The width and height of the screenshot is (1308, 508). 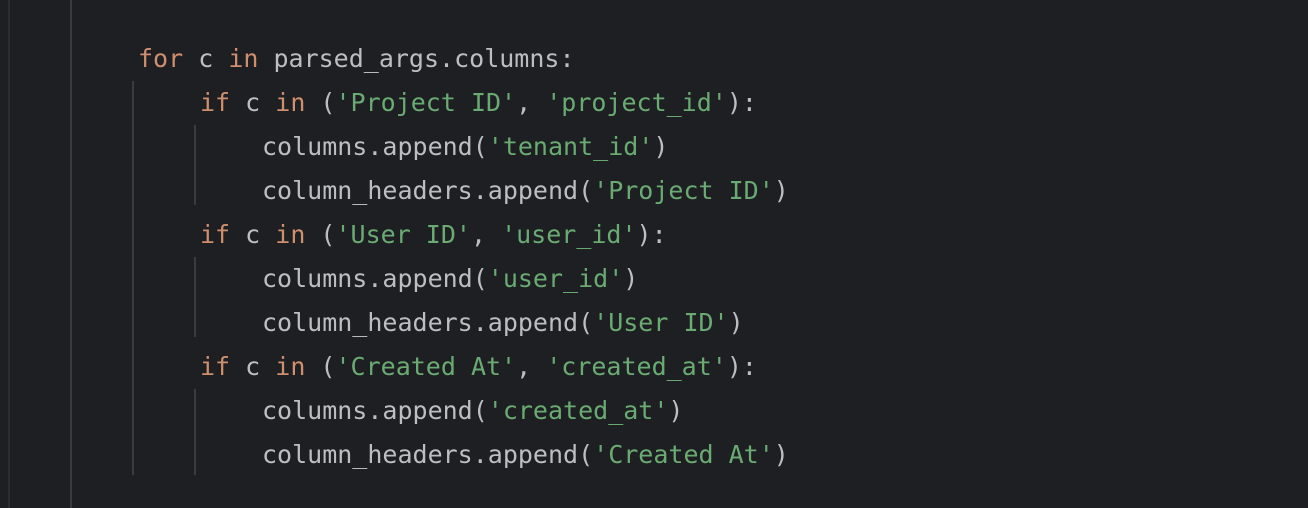 I want to click on code-line: if c in ('Created At', 'created_at'):, so click(x=478, y=367).